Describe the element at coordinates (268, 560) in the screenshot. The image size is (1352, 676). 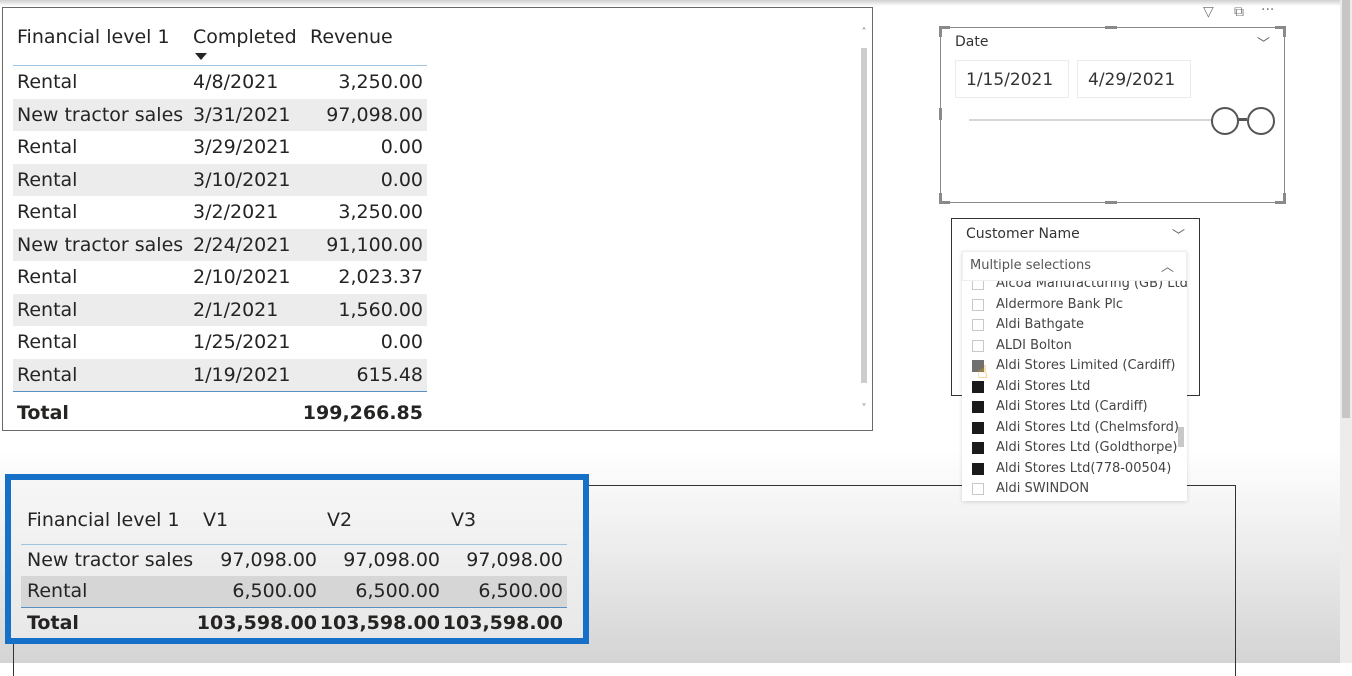
I see `cell-v1: 97,098.00` at that location.